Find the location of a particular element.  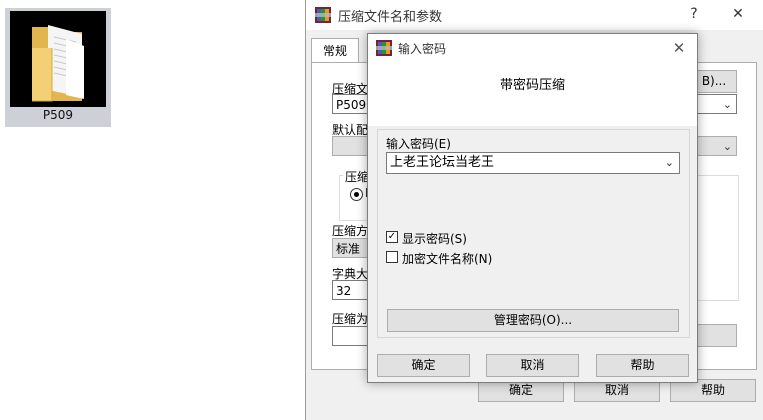

file-name-label: P509 is located at coordinates (58, 115).